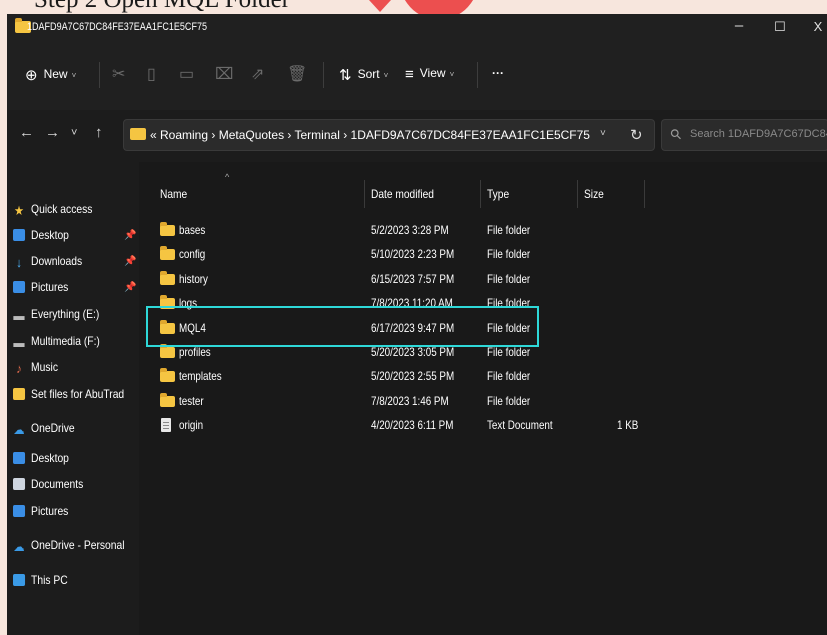 This screenshot has height=635, width=827. I want to click on file-row: history 6/15/2023 7:57 PM File folder, so click(483, 281).